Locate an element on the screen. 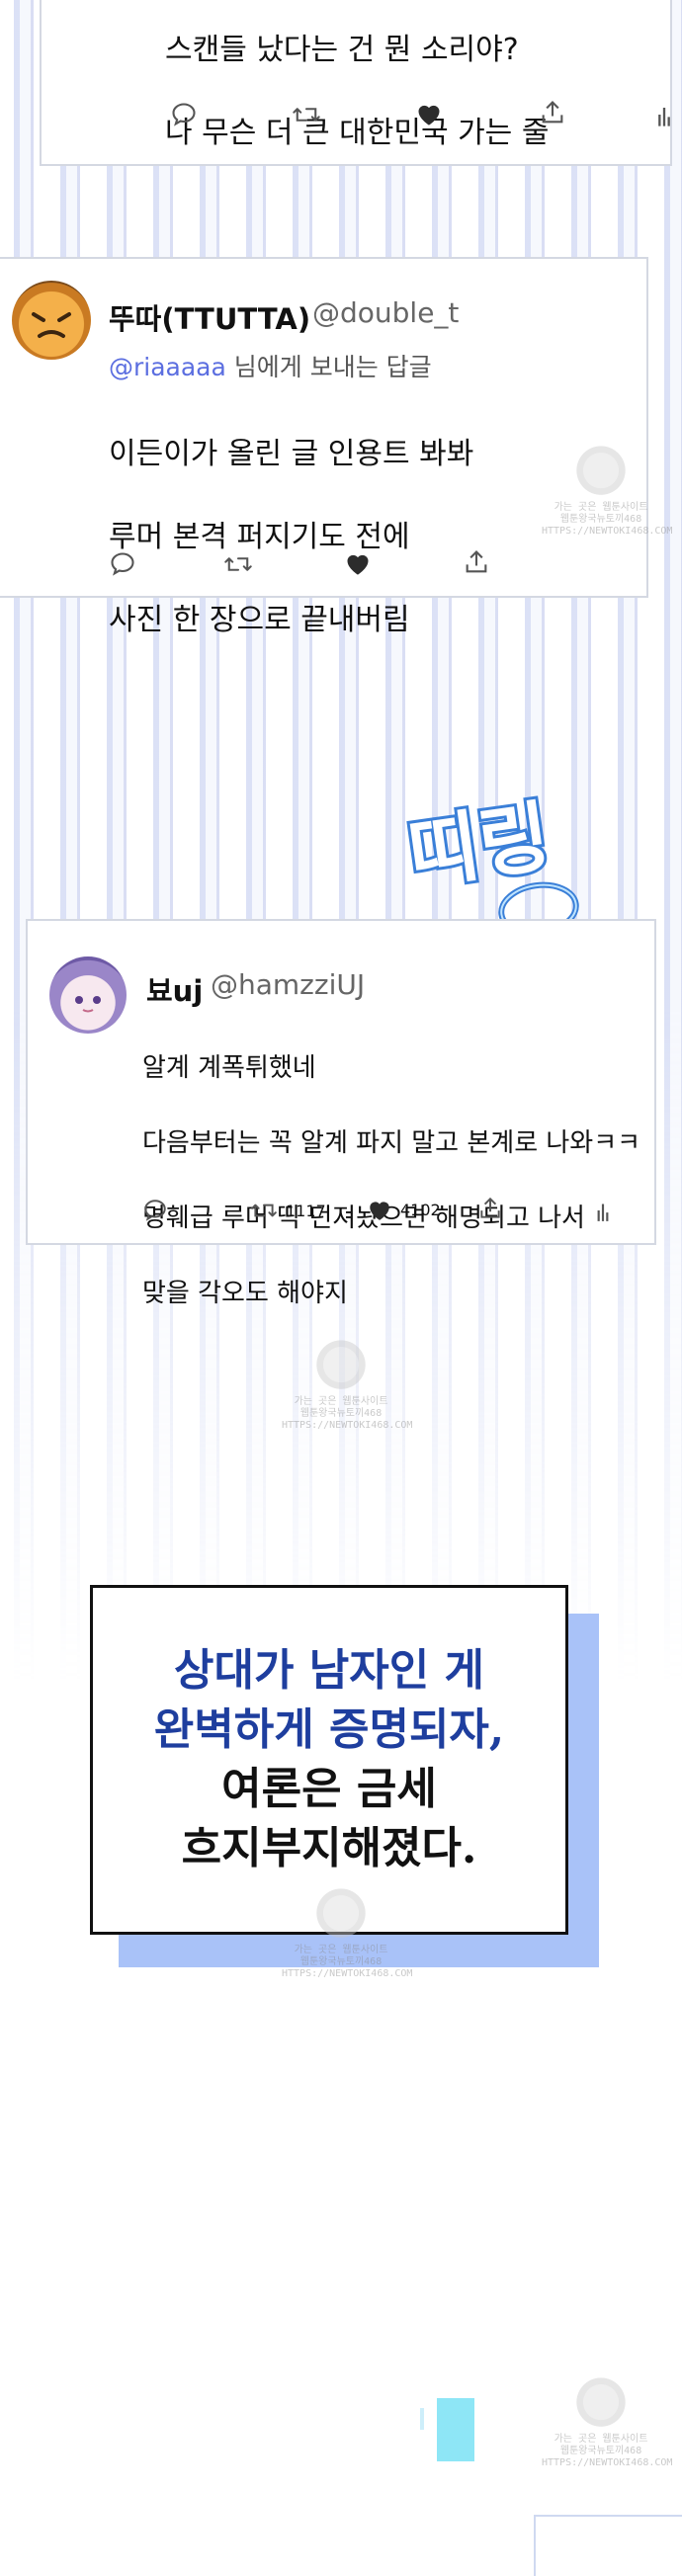 The height and width of the screenshot is (2576, 682). like-count: 4102 is located at coordinates (420, 1209).